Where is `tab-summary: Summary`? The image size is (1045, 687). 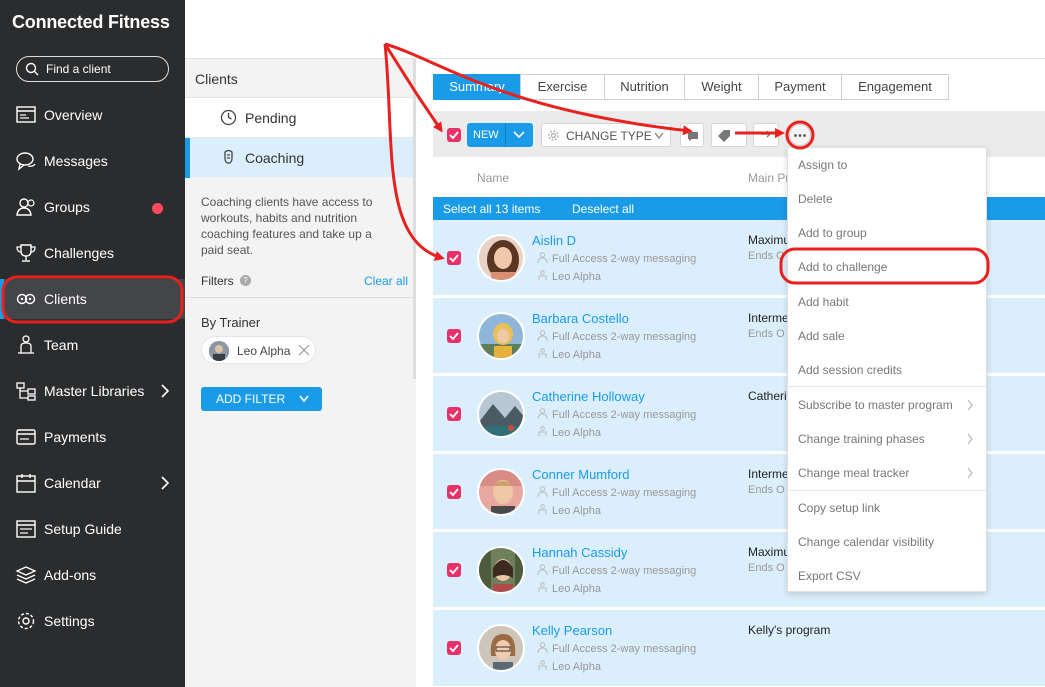 tab-summary: Summary is located at coordinates (477, 87).